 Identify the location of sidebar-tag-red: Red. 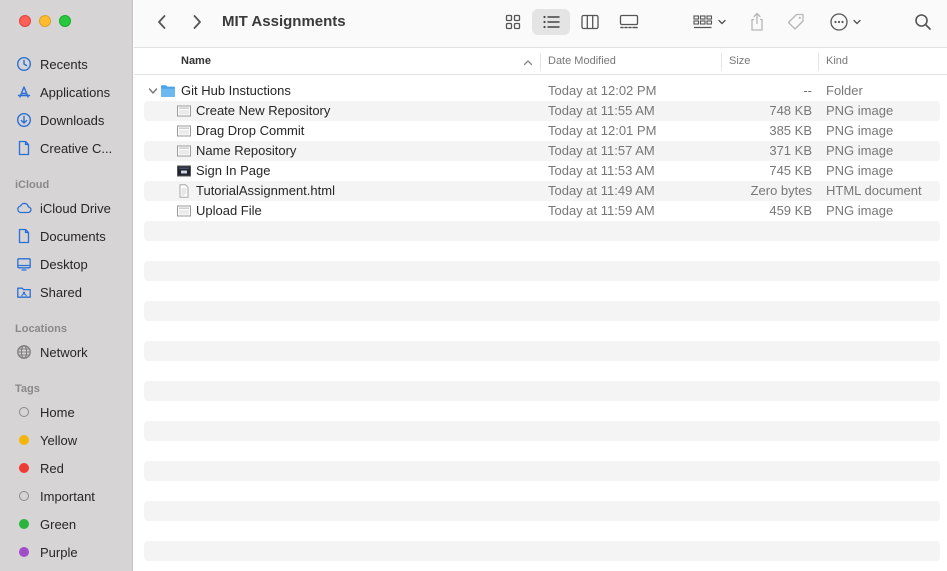
(74, 468).